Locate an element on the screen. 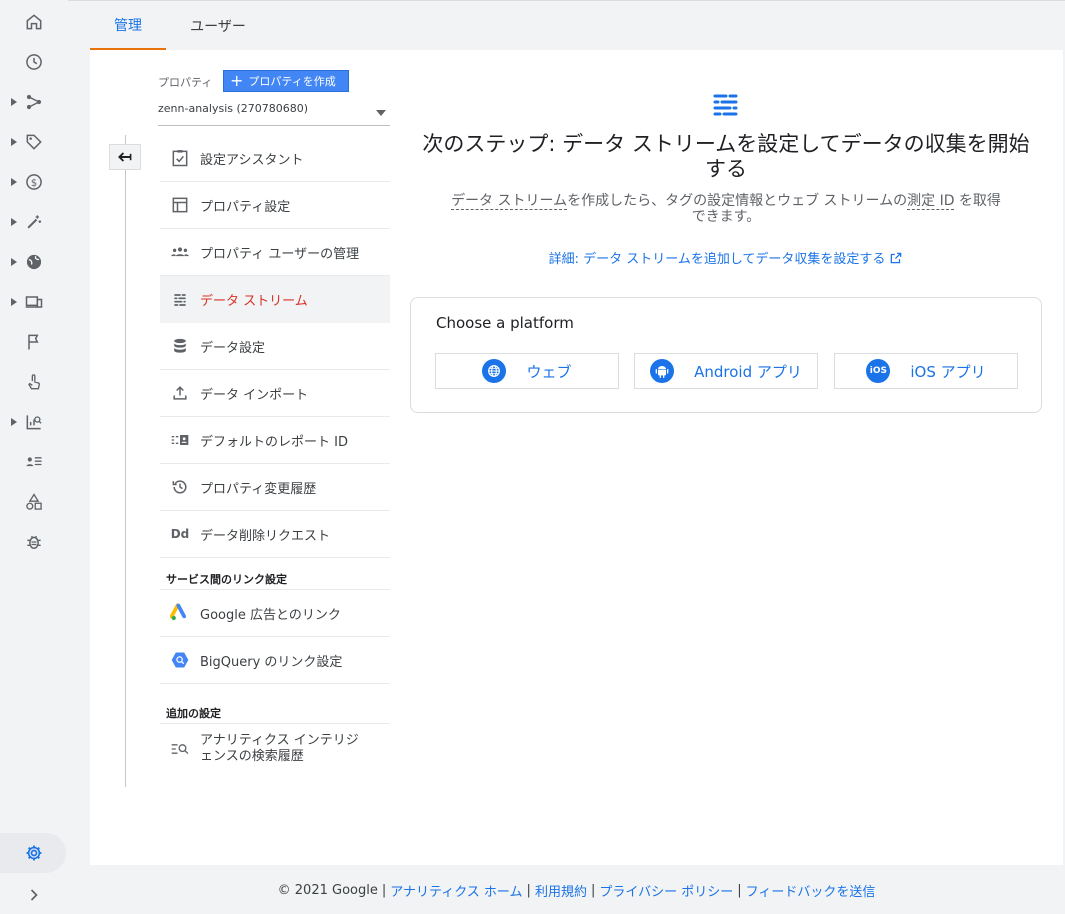 This screenshot has height=914, width=1065. chevron-right-icon is located at coordinates (34, 894).